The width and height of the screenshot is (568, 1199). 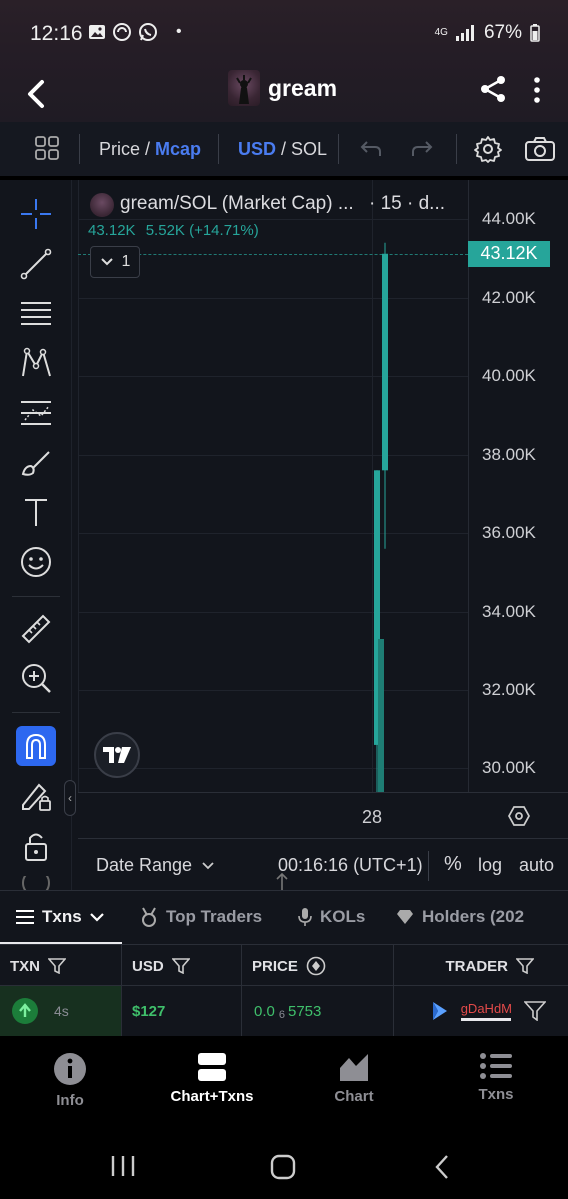 What do you see at coordinates (123, 1168) in the screenshot?
I see `recents-button` at bounding box center [123, 1168].